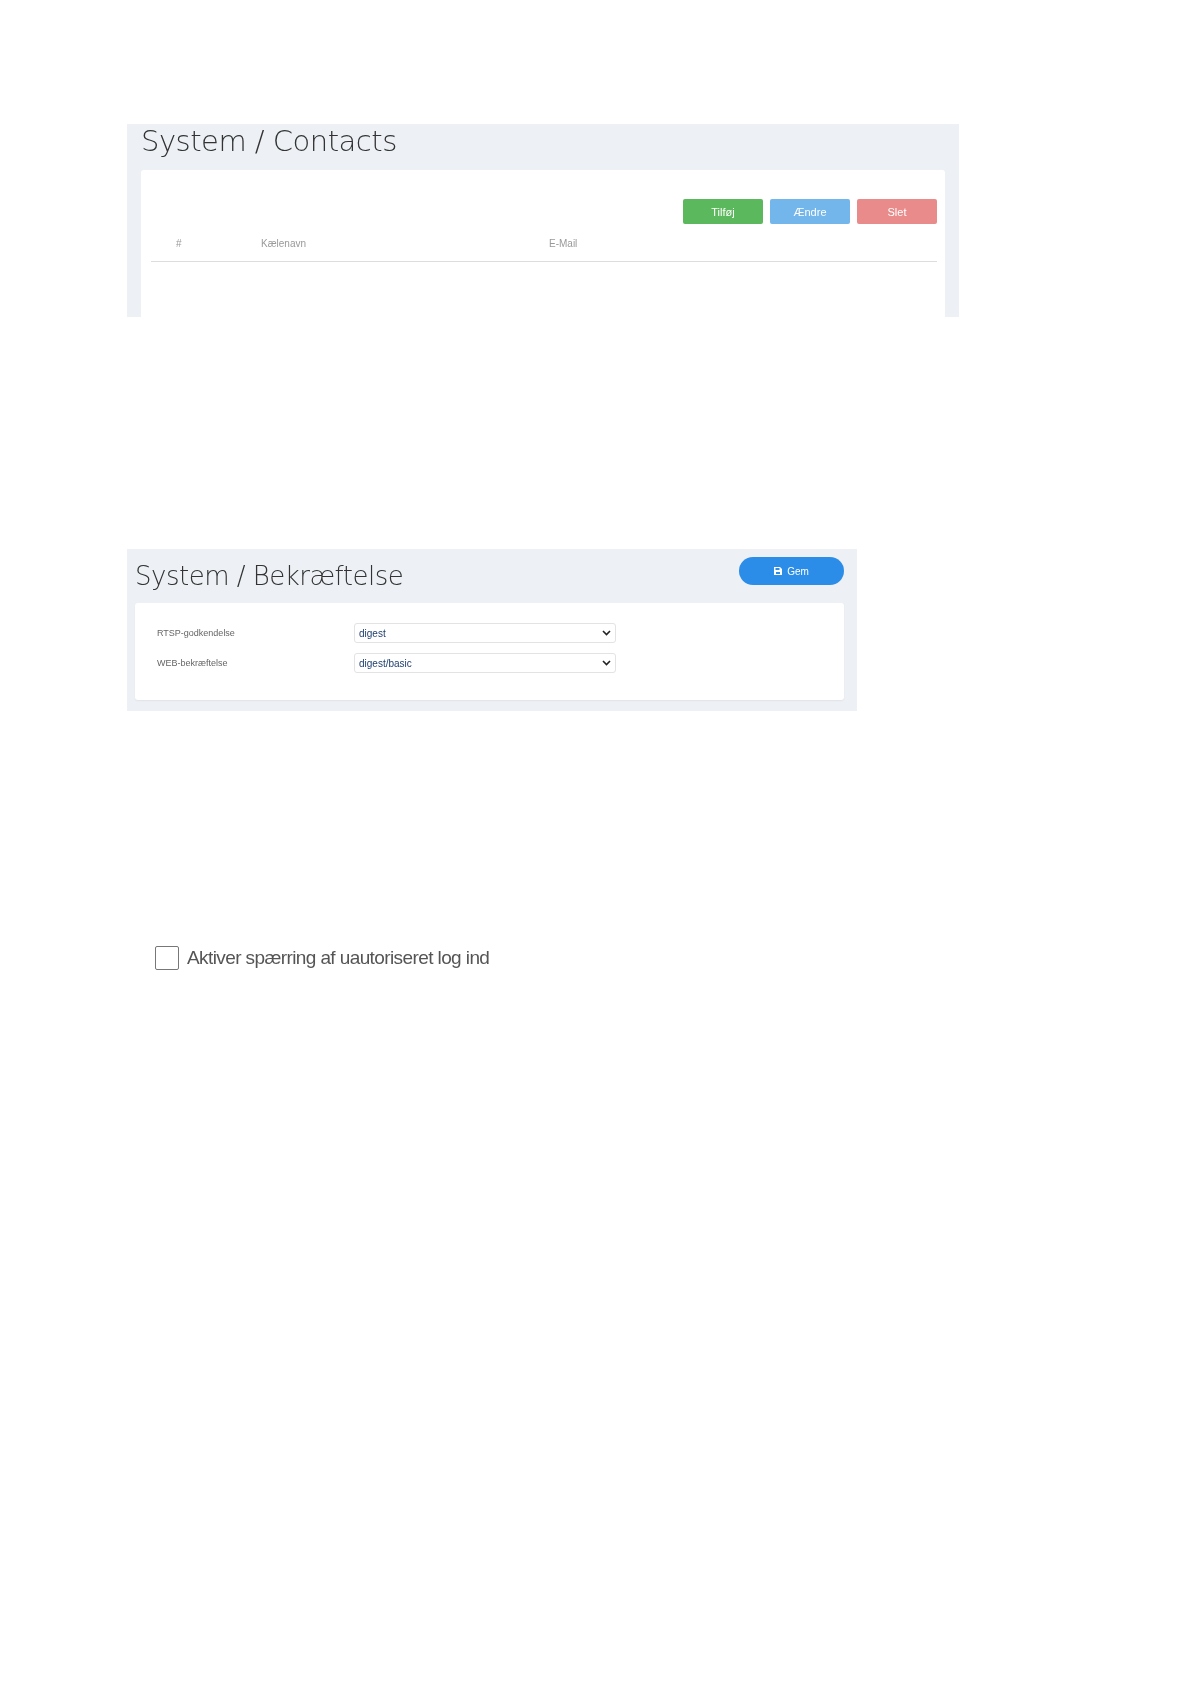 The width and height of the screenshot is (1190, 1684). I want to click on checkbox-label: Aktiver spærring af uautoriseret log ind, so click(338, 958).